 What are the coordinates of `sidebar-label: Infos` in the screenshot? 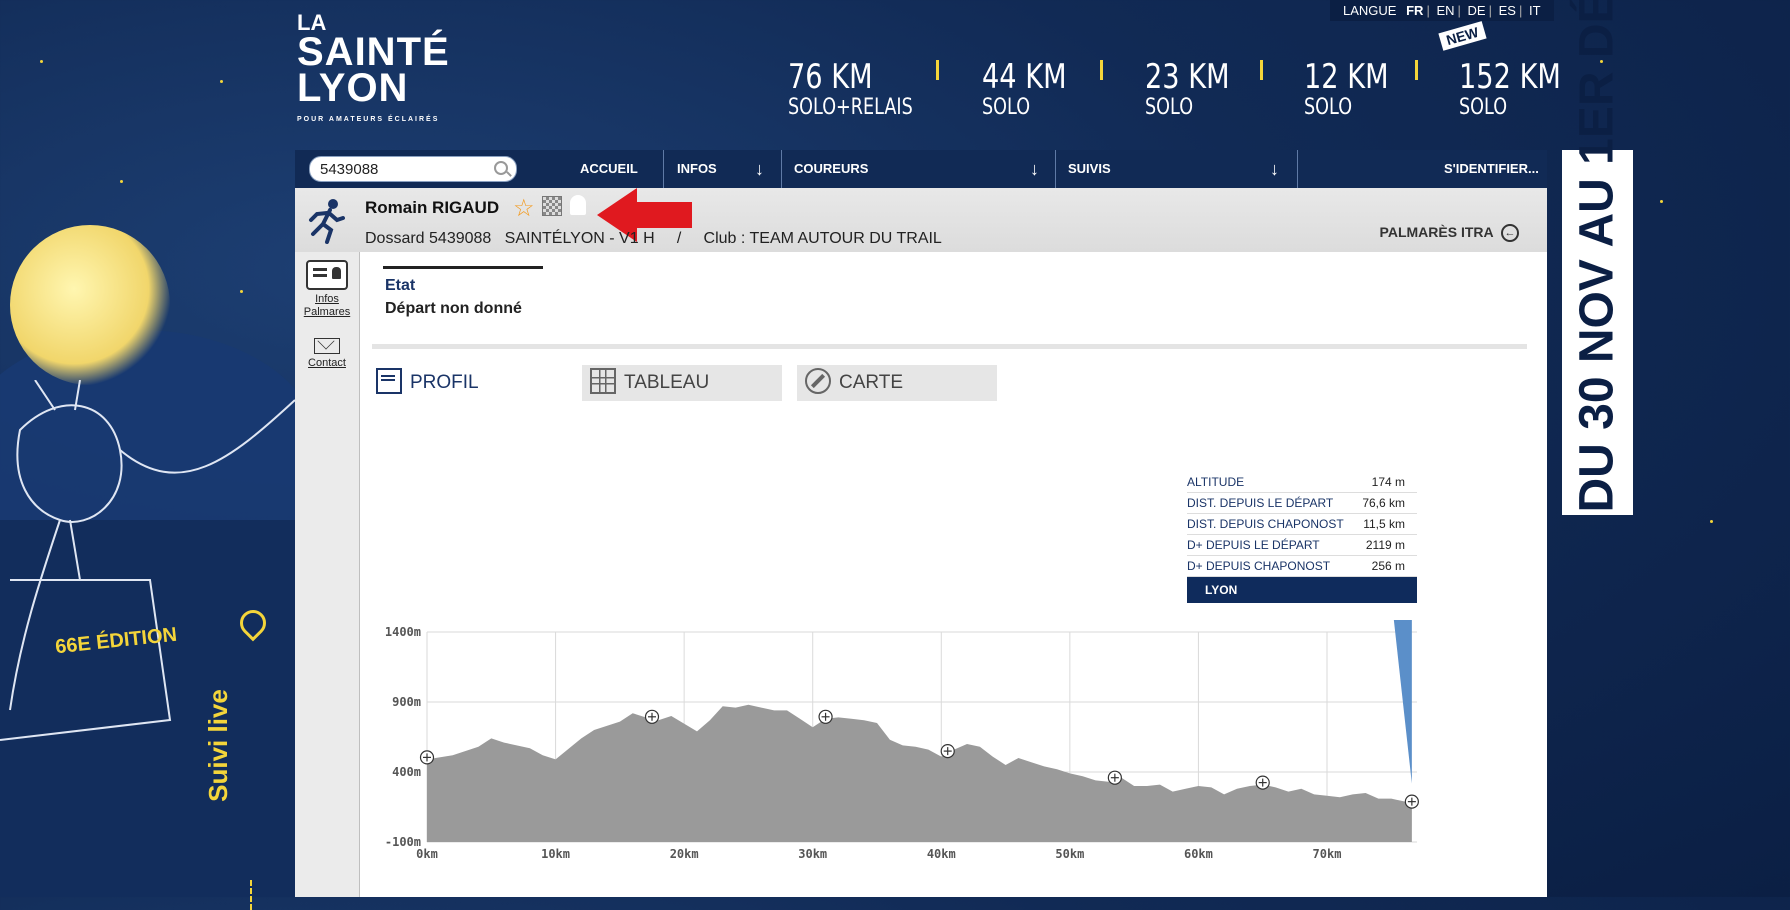 It's located at (327, 299).